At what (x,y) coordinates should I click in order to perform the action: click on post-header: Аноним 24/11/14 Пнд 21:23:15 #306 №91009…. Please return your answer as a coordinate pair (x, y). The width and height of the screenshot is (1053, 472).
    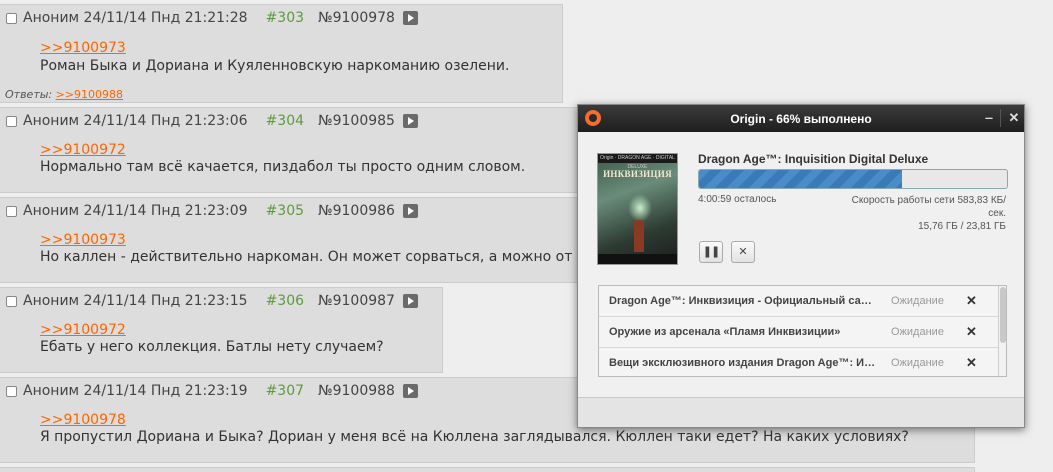
    Looking at the image, I should click on (212, 301).